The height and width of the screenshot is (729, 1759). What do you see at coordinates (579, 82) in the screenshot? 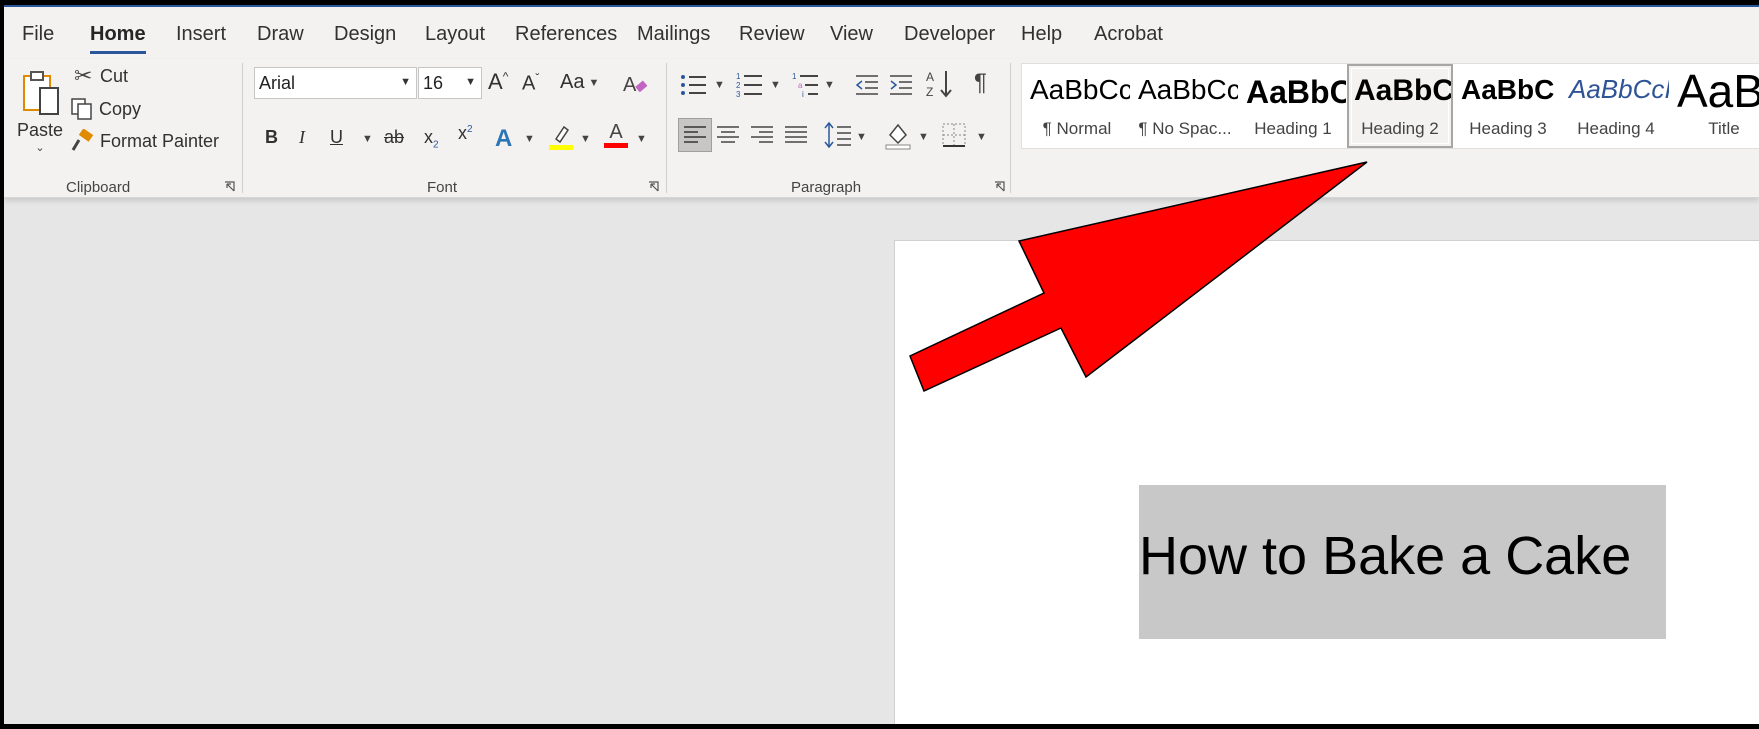
I see `change-case-button: Aa ▼` at bounding box center [579, 82].